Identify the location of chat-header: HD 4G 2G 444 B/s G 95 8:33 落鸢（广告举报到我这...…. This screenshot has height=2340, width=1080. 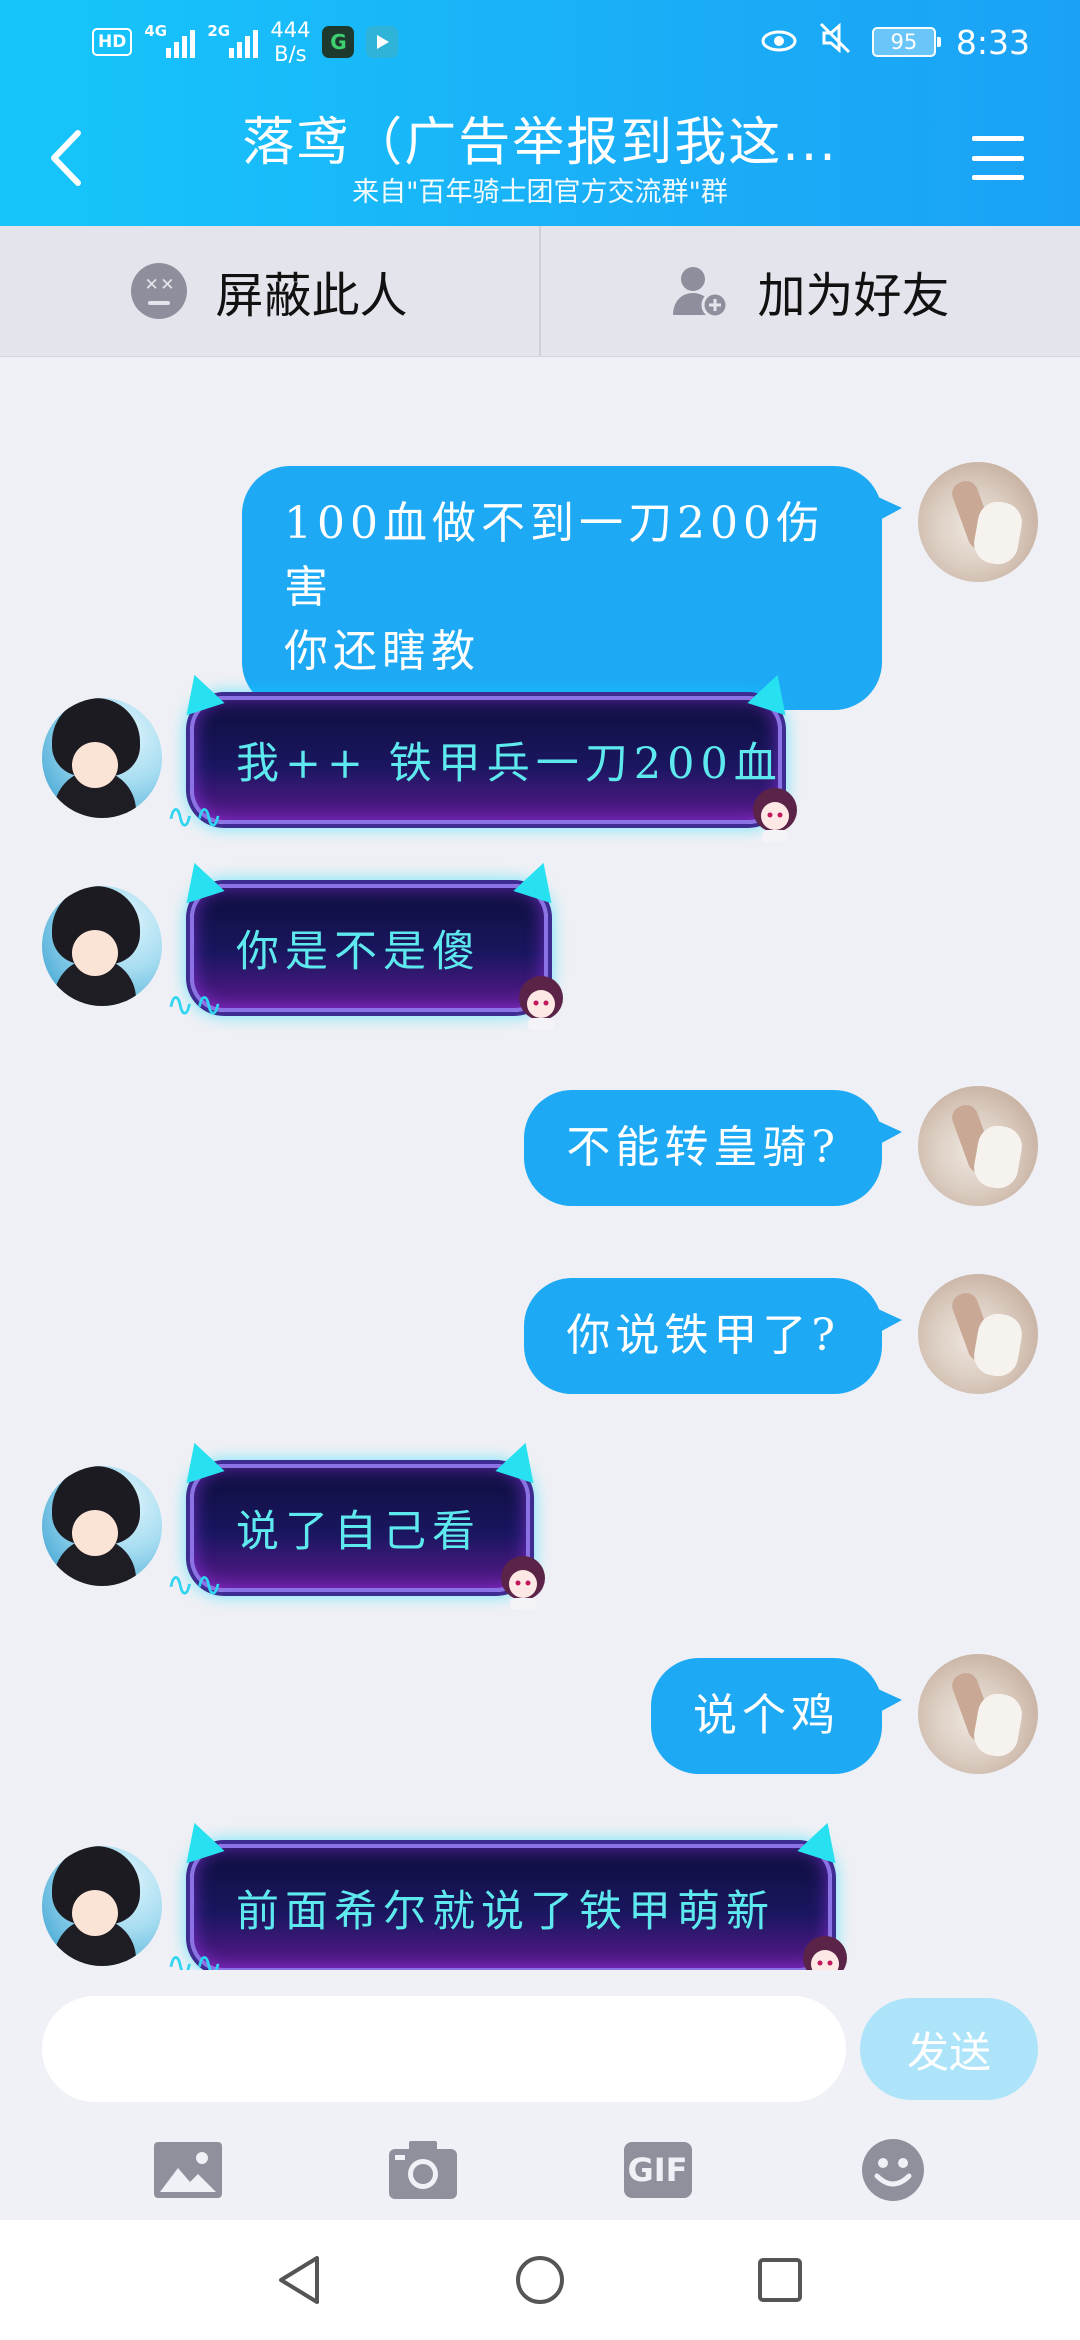
(540, 113).